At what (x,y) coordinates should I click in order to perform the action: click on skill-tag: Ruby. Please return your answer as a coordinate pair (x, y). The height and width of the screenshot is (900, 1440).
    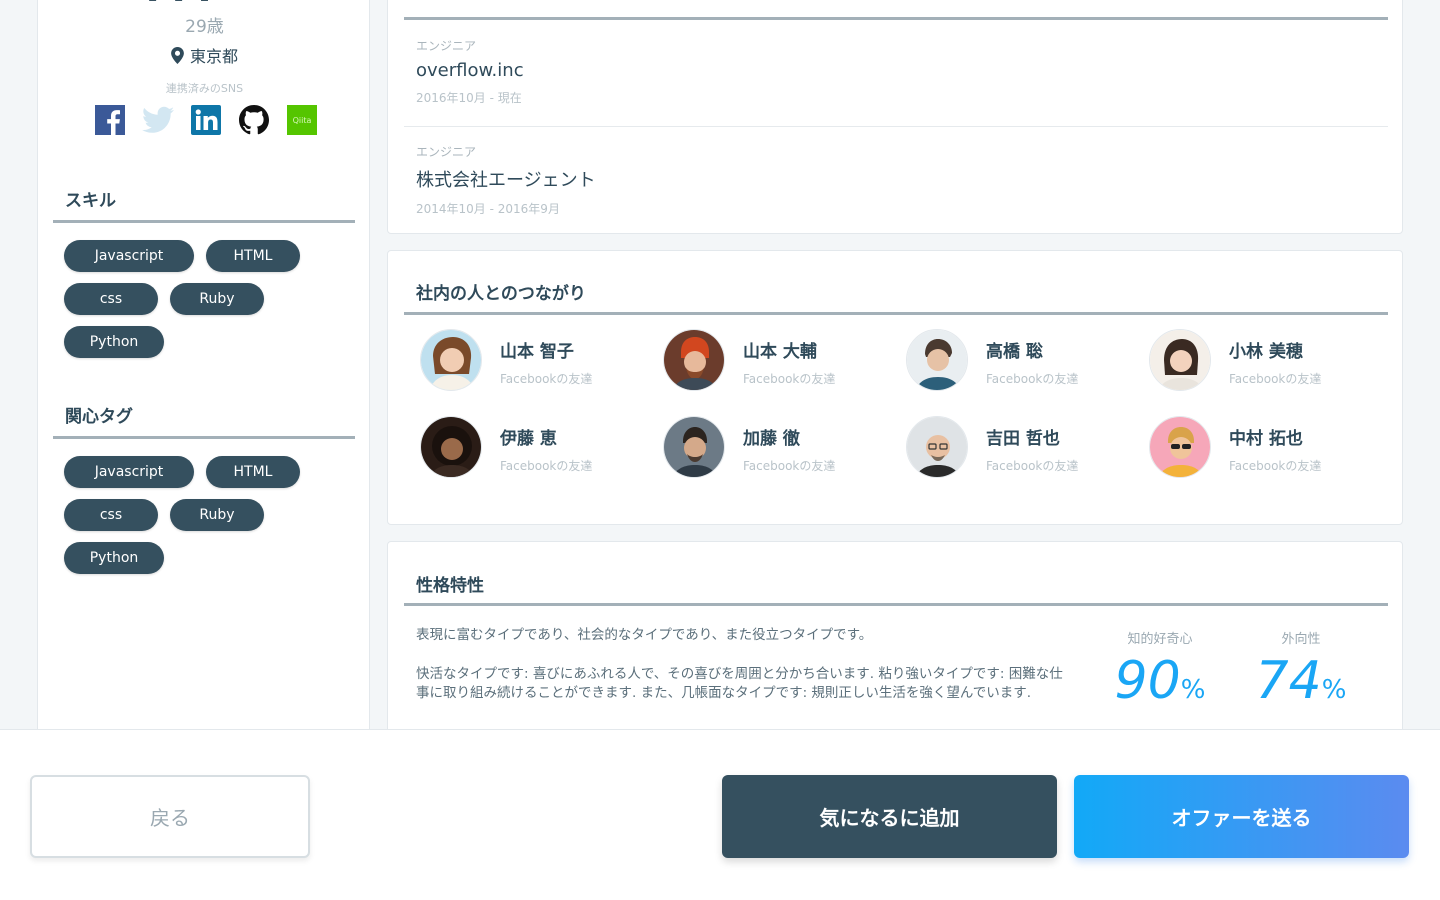
    Looking at the image, I should click on (217, 299).